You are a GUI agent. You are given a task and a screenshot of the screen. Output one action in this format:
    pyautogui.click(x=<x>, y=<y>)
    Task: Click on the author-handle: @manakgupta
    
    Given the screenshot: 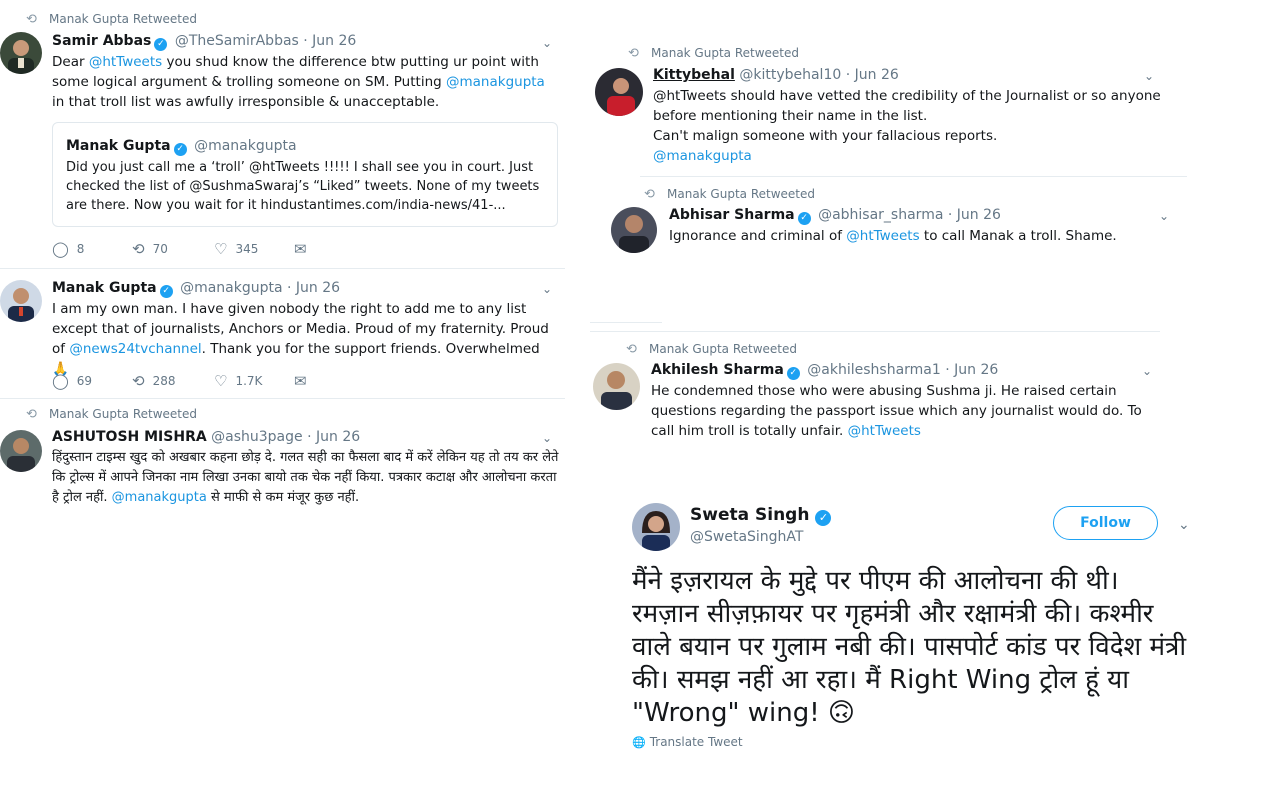 What is the action you would take?
    pyautogui.click(x=231, y=288)
    